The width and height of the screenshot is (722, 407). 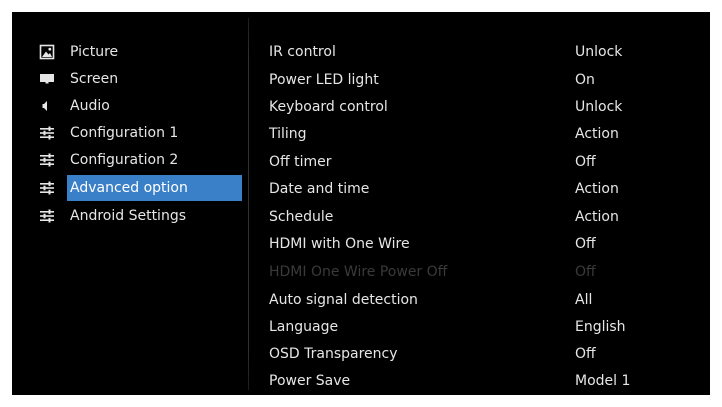 I want to click on setting-label: HDMI with One Wire, so click(x=339, y=244).